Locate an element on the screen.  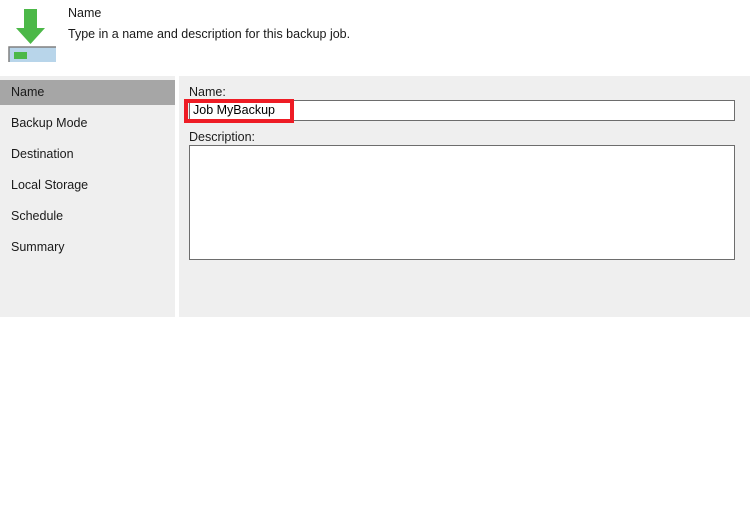
sidebar-item-backup-mode: Backup Mode is located at coordinates (87, 123).